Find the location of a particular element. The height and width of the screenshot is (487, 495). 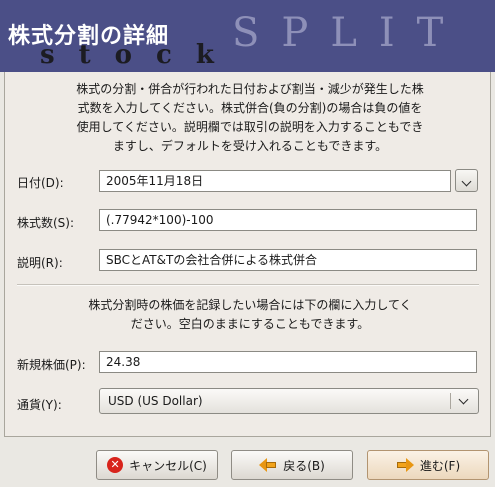

cancel-button-label: キャンセル(C) is located at coordinates (168, 465).